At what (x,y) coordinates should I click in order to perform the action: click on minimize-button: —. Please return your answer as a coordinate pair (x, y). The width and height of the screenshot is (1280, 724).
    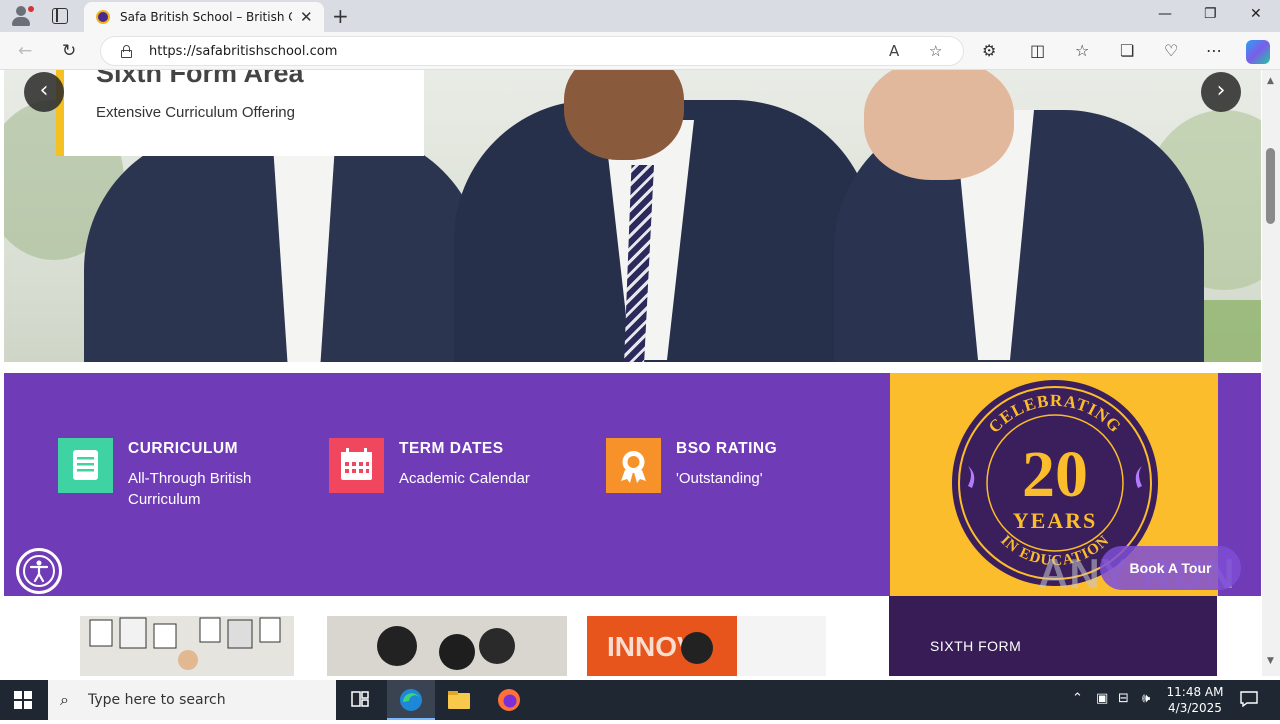
    Looking at the image, I should click on (1165, 14).